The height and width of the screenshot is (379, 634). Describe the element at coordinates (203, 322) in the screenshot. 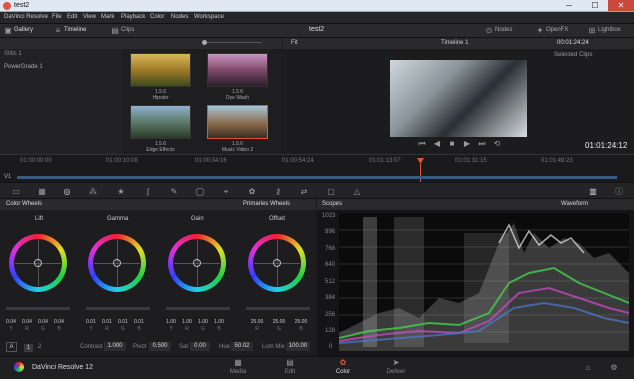

I see `gain-g-value: 1.00` at that location.